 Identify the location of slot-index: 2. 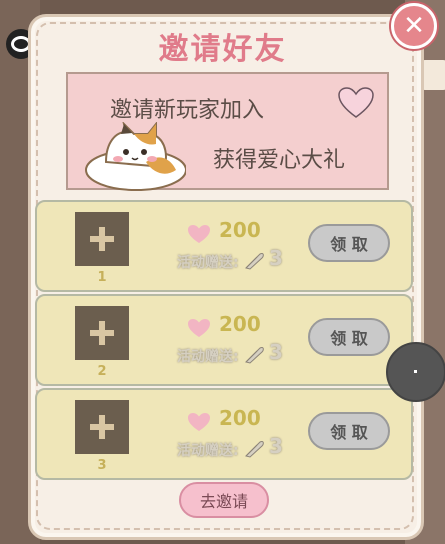
(102, 371).